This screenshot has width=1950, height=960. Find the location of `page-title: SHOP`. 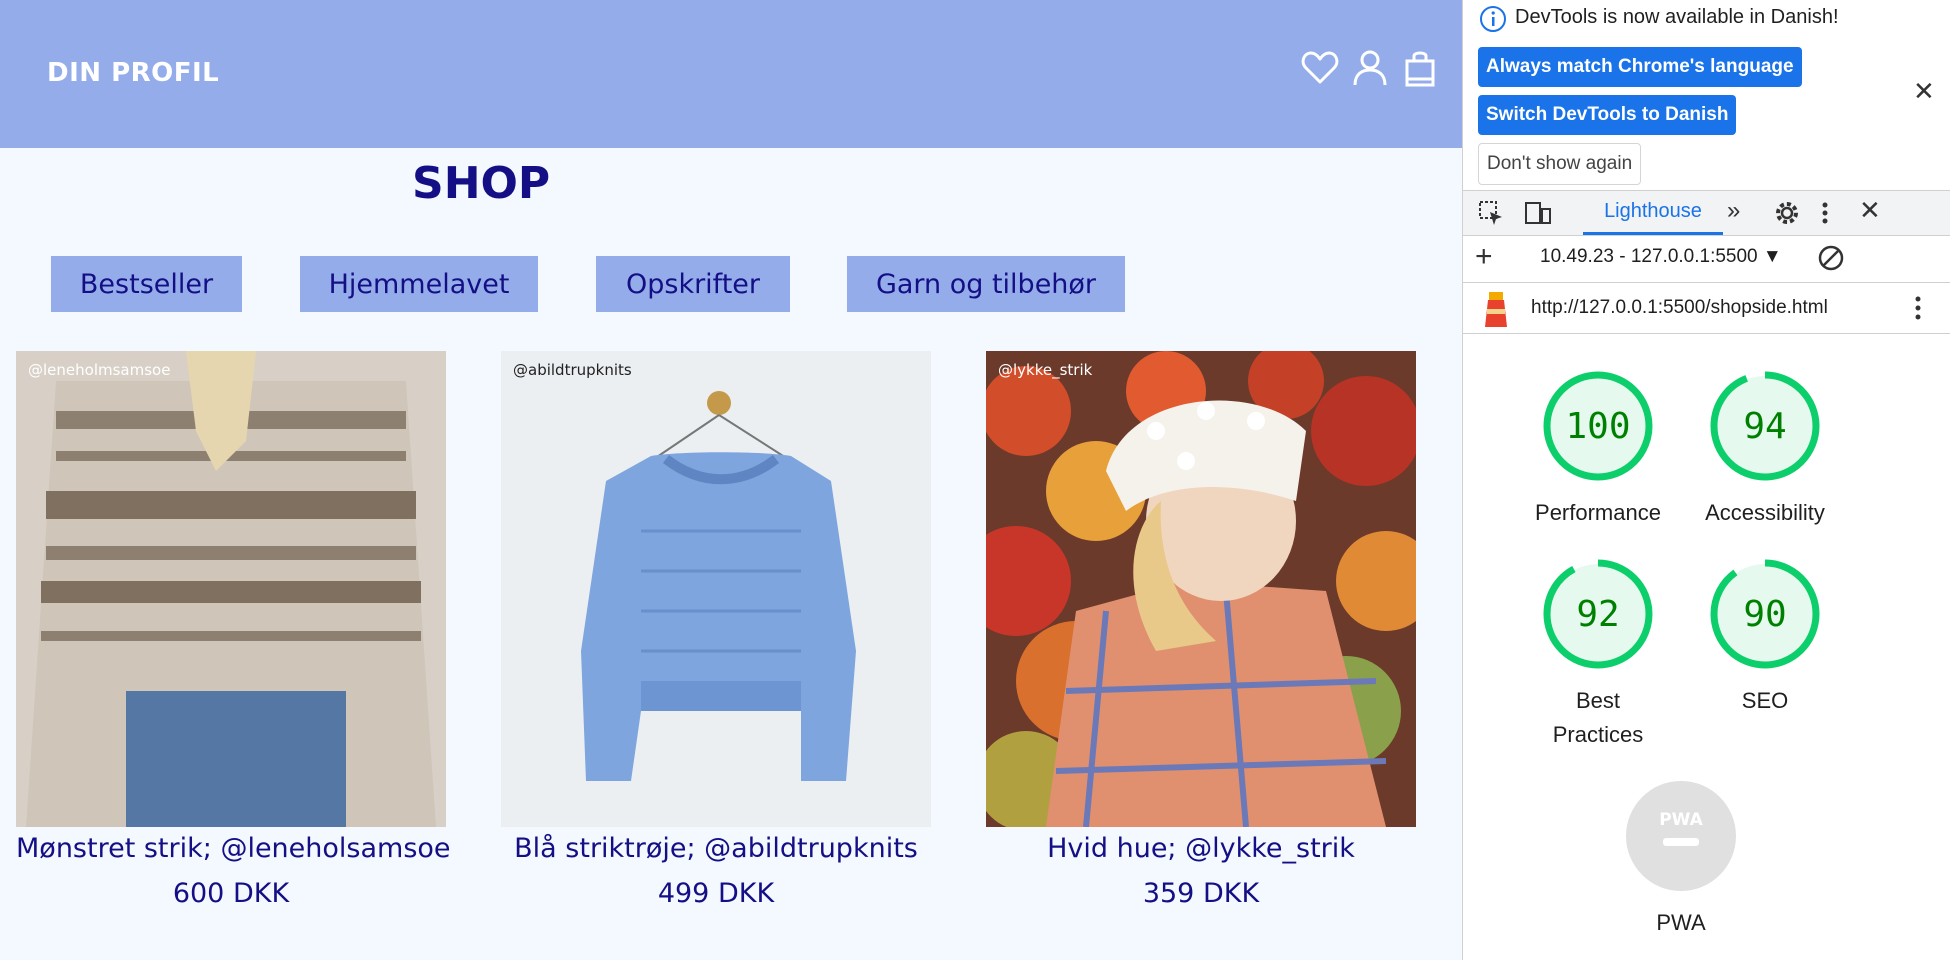

page-title: SHOP is located at coordinates (481, 183).